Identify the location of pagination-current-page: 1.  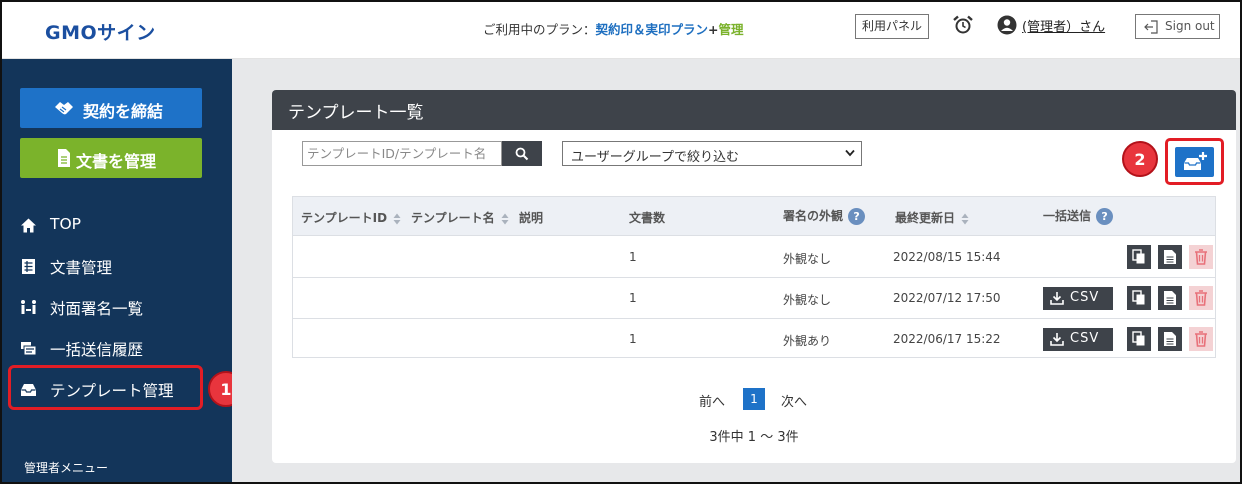
(754, 399).